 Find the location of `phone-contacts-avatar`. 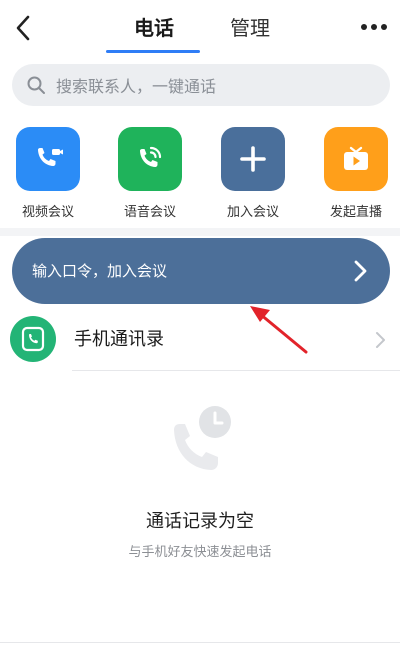

phone-contacts-avatar is located at coordinates (33, 339).